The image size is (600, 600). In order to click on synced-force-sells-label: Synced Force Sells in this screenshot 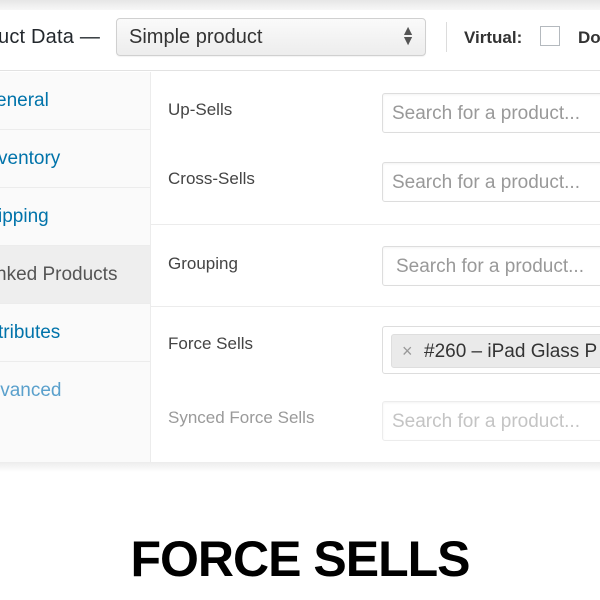, I will do `click(241, 417)`.